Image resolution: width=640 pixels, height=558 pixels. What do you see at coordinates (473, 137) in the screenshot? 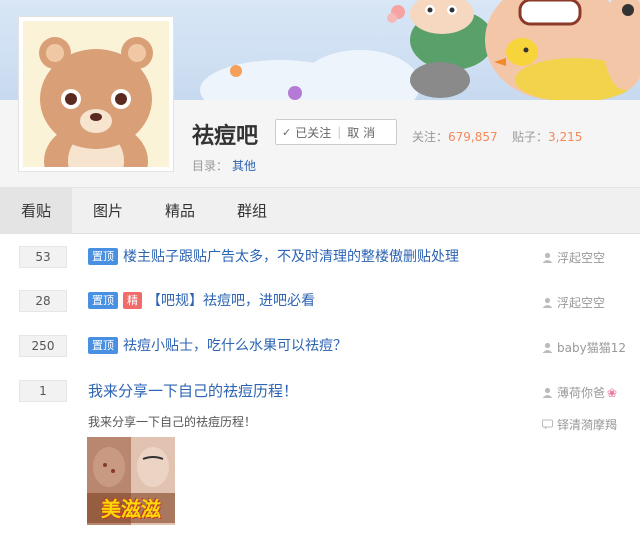
I see `followers-count: 679,857` at bounding box center [473, 137].